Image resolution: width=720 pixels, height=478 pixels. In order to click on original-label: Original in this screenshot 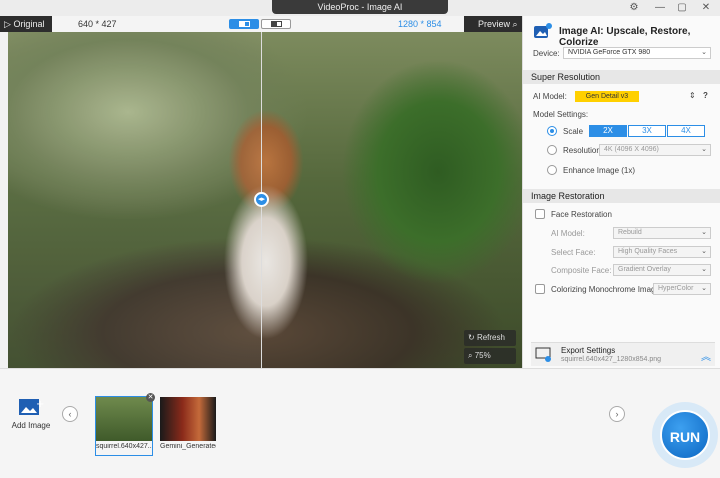, I will do `click(29, 24)`.